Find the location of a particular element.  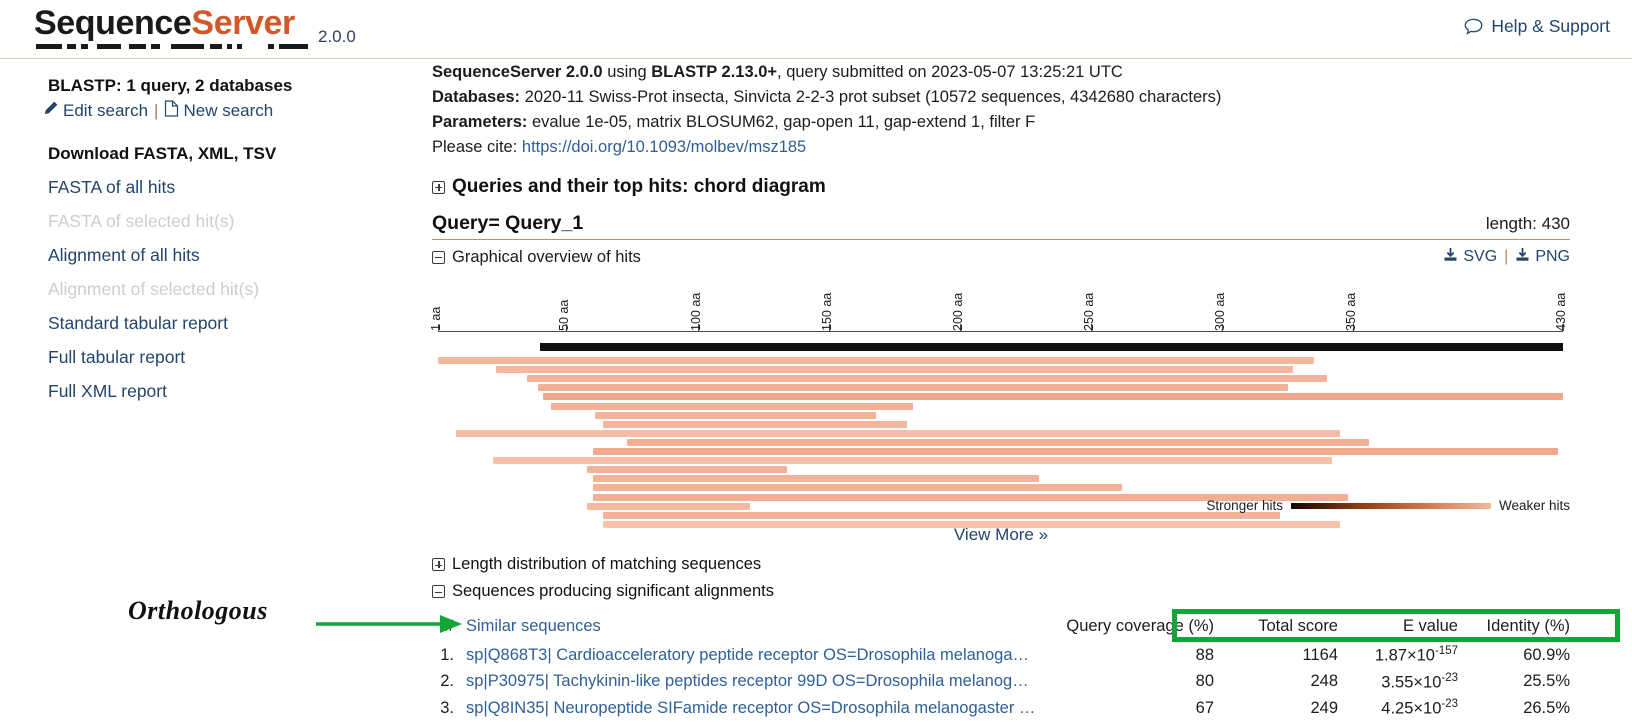

axis-tick-label: 200 aa is located at coordinates (957, 311).